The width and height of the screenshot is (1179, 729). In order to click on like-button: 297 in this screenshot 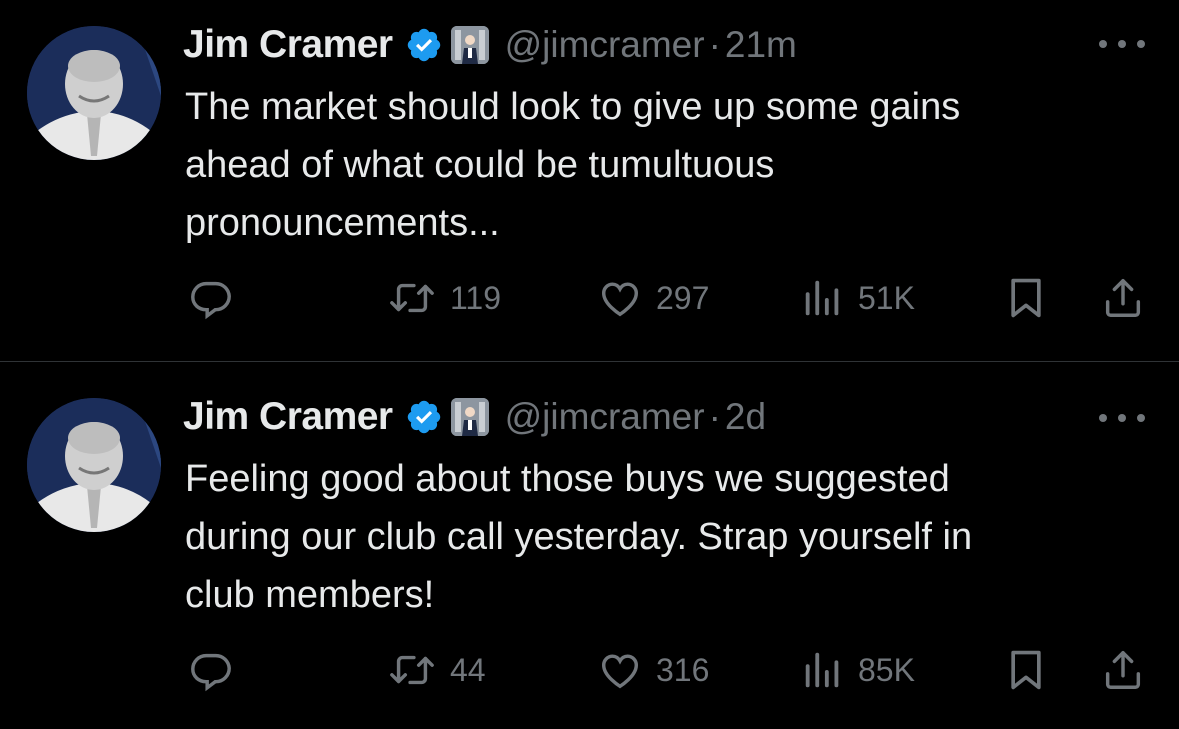, I will do `click(652, 298)`.